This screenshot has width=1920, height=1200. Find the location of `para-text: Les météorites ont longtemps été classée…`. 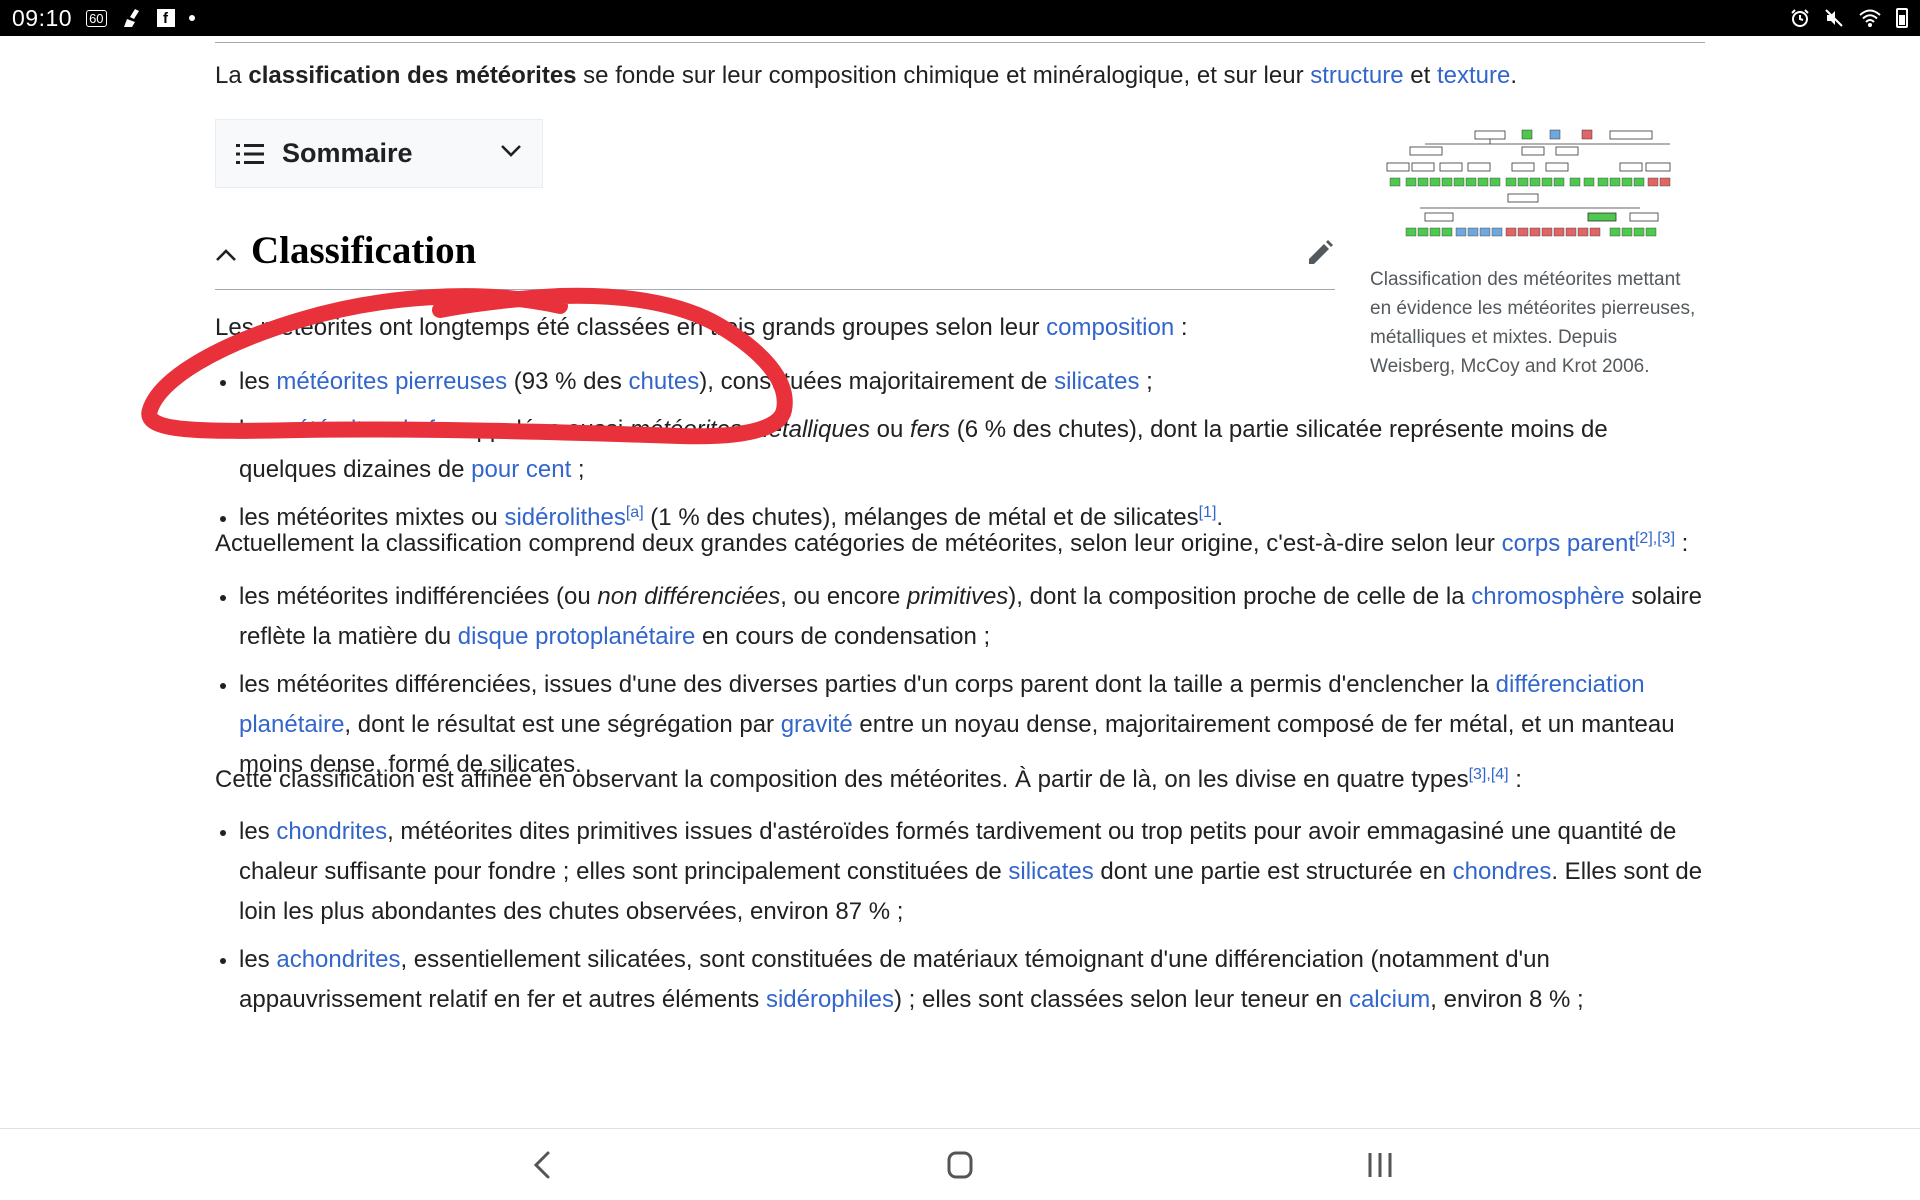

para-text: Les météorites ont longtemps été classée… is located at coordinates (631, 327).